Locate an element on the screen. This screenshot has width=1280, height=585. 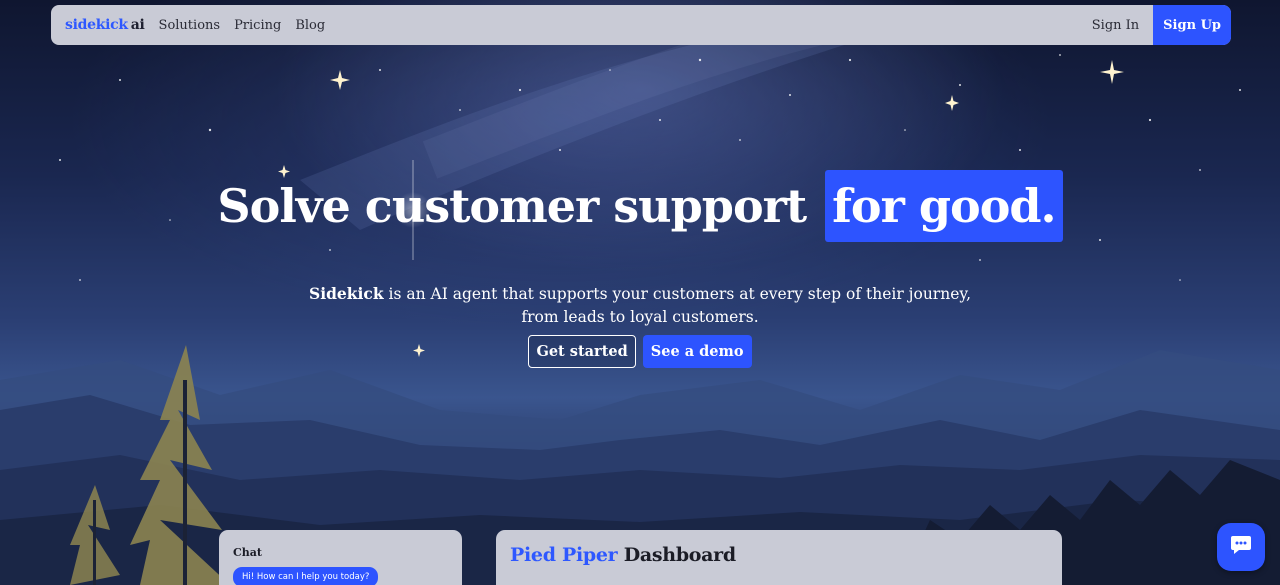
chat-bubble-icon is located at coordinates (1241, 547).